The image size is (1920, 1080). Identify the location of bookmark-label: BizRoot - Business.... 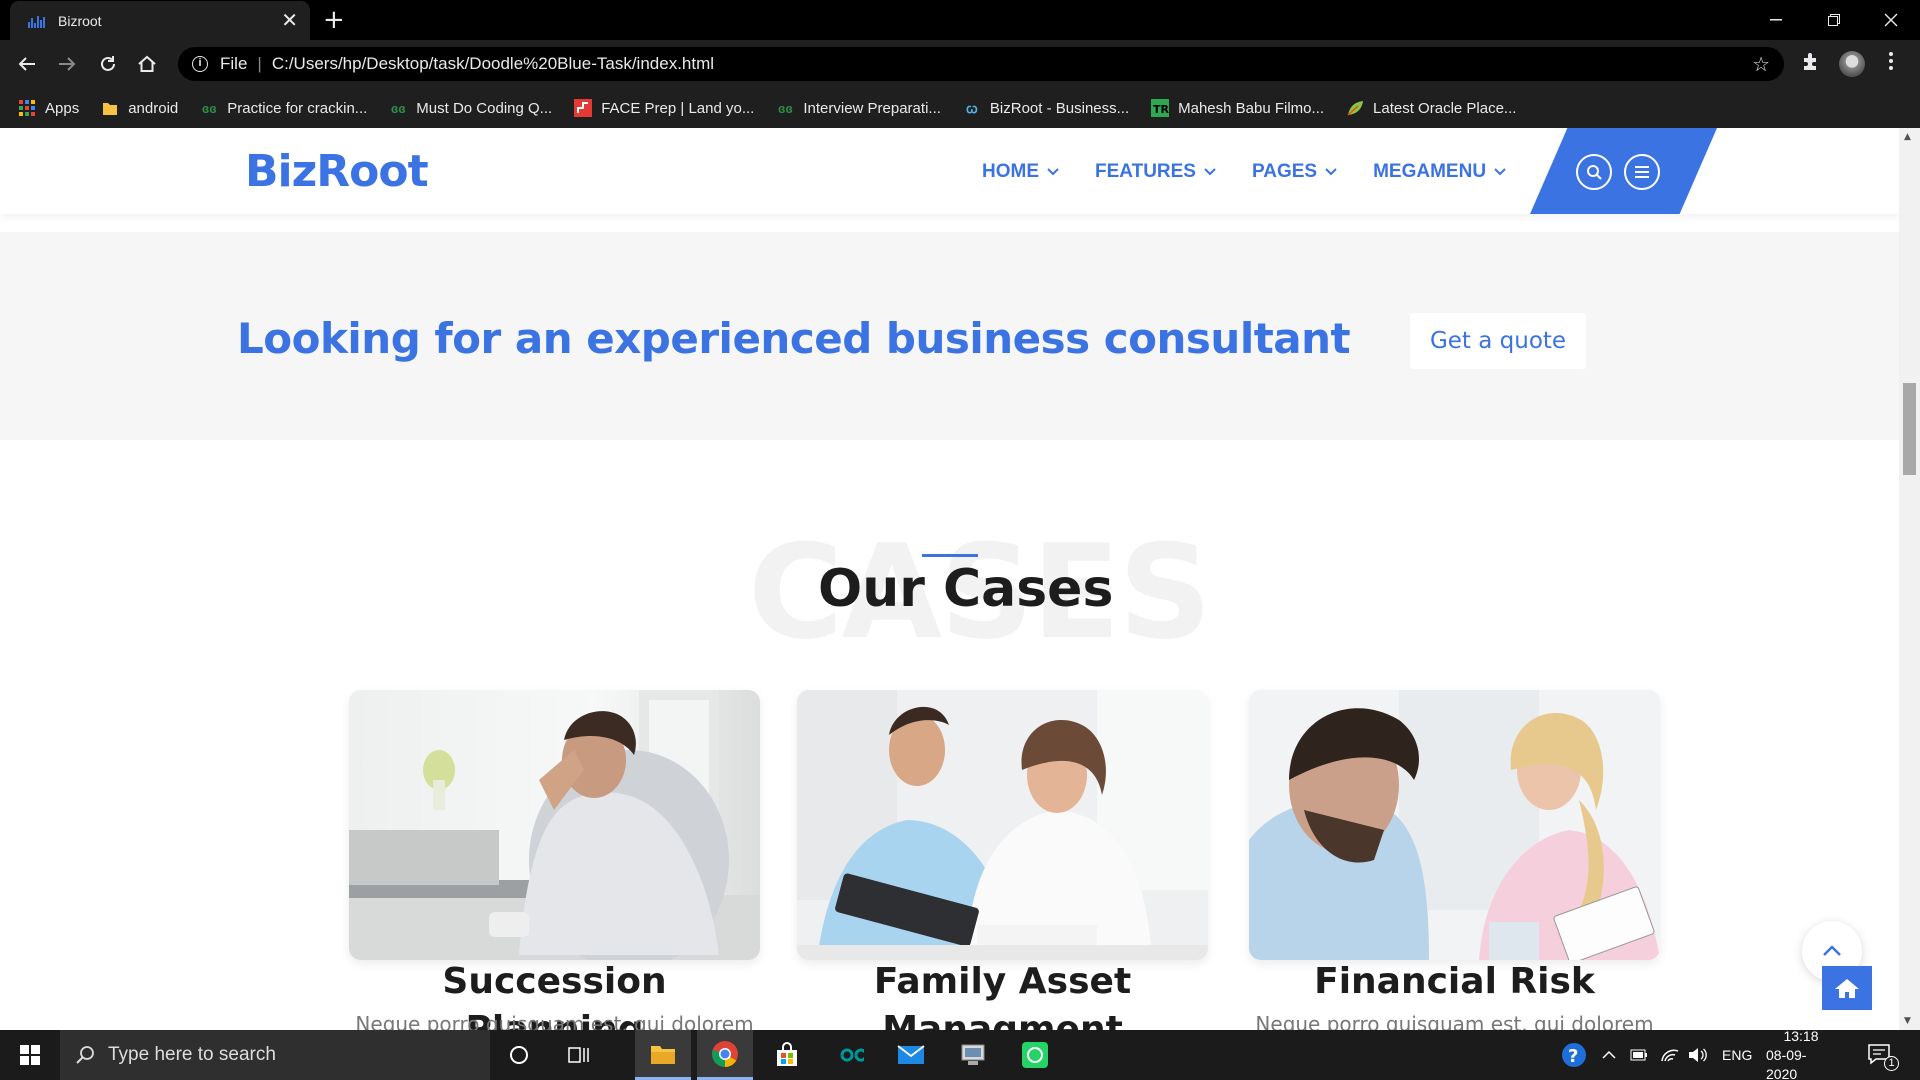
(1059, 108).